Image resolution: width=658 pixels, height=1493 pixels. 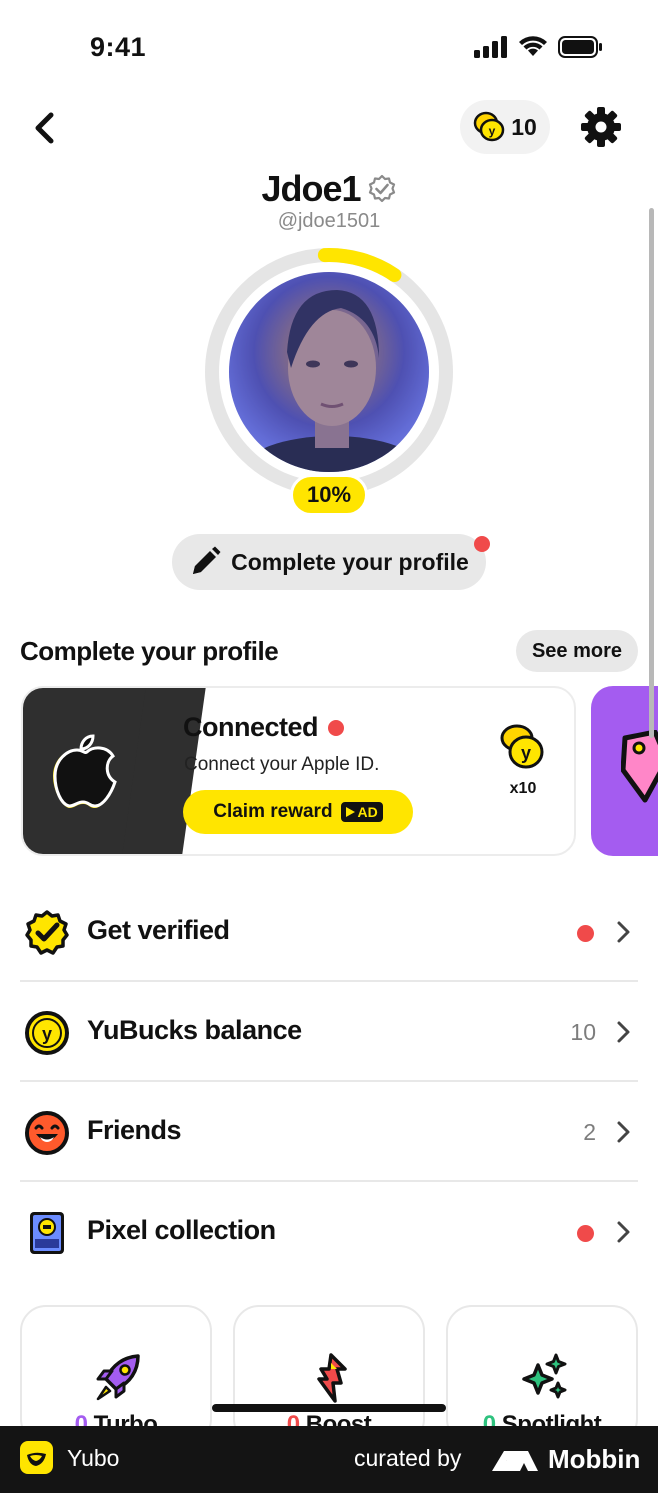 I want to click on mobbin-brand: Mobbin, so click(x=565, y=1459).